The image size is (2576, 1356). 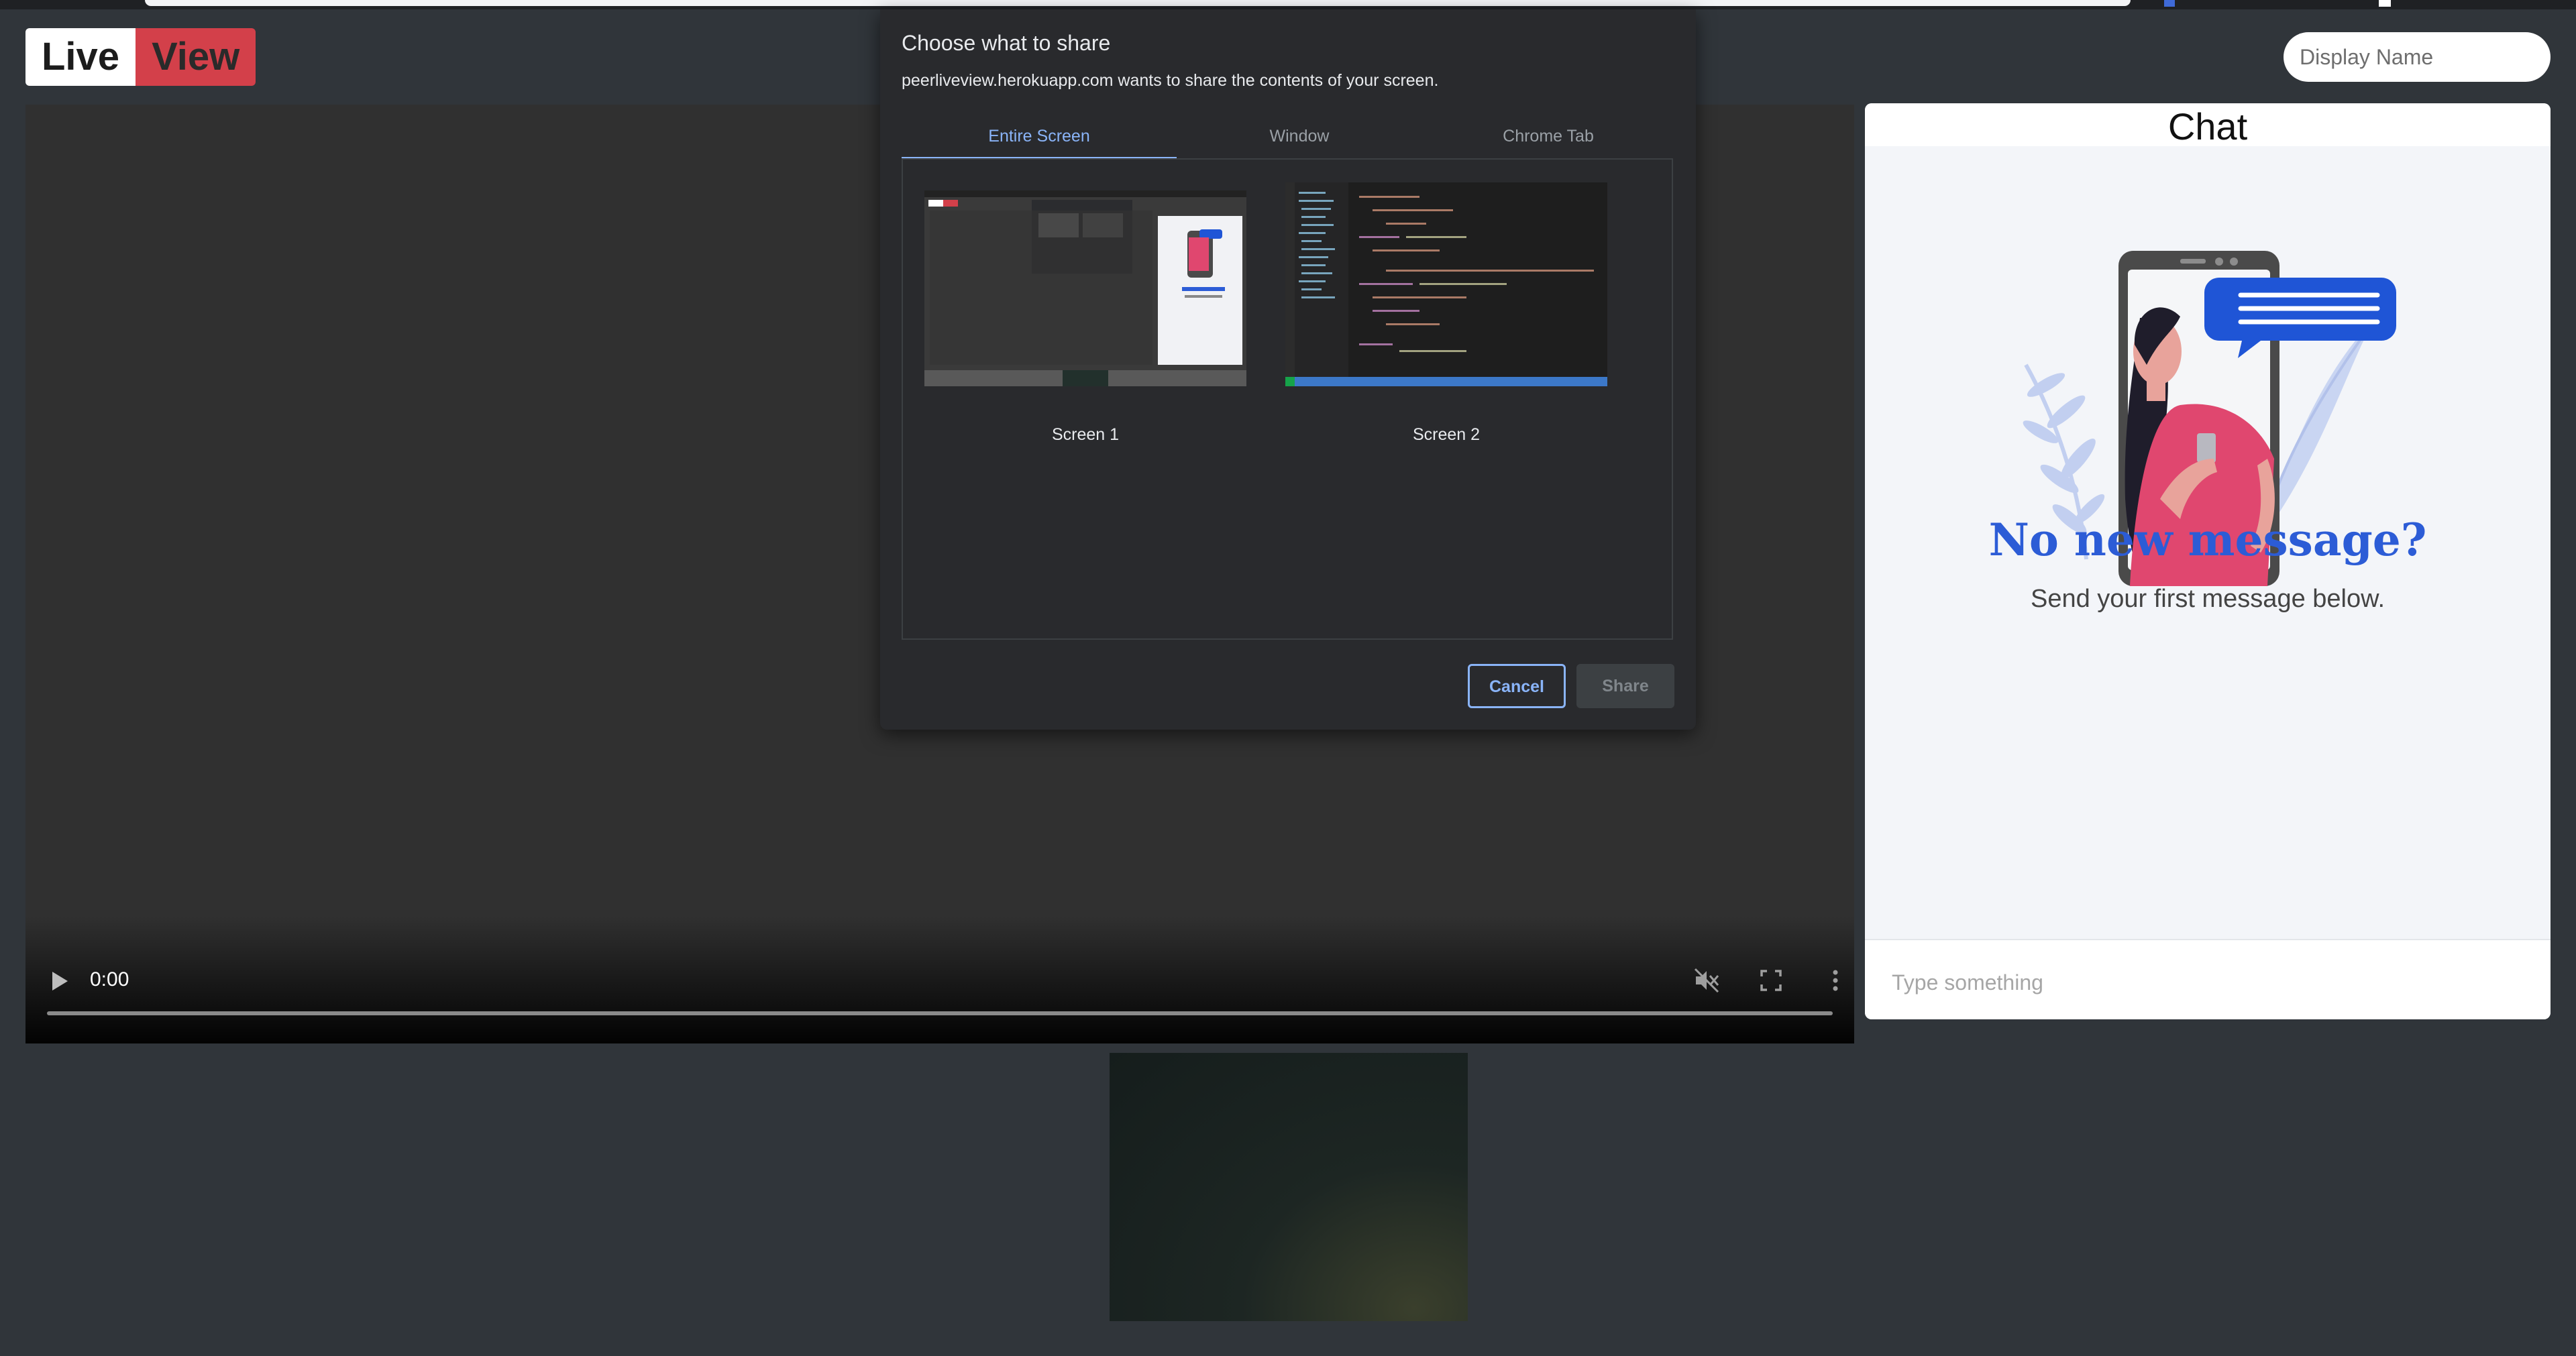 I want to click on no-messages-subtitle: Send your first message below., so click(x=2207, y=599).